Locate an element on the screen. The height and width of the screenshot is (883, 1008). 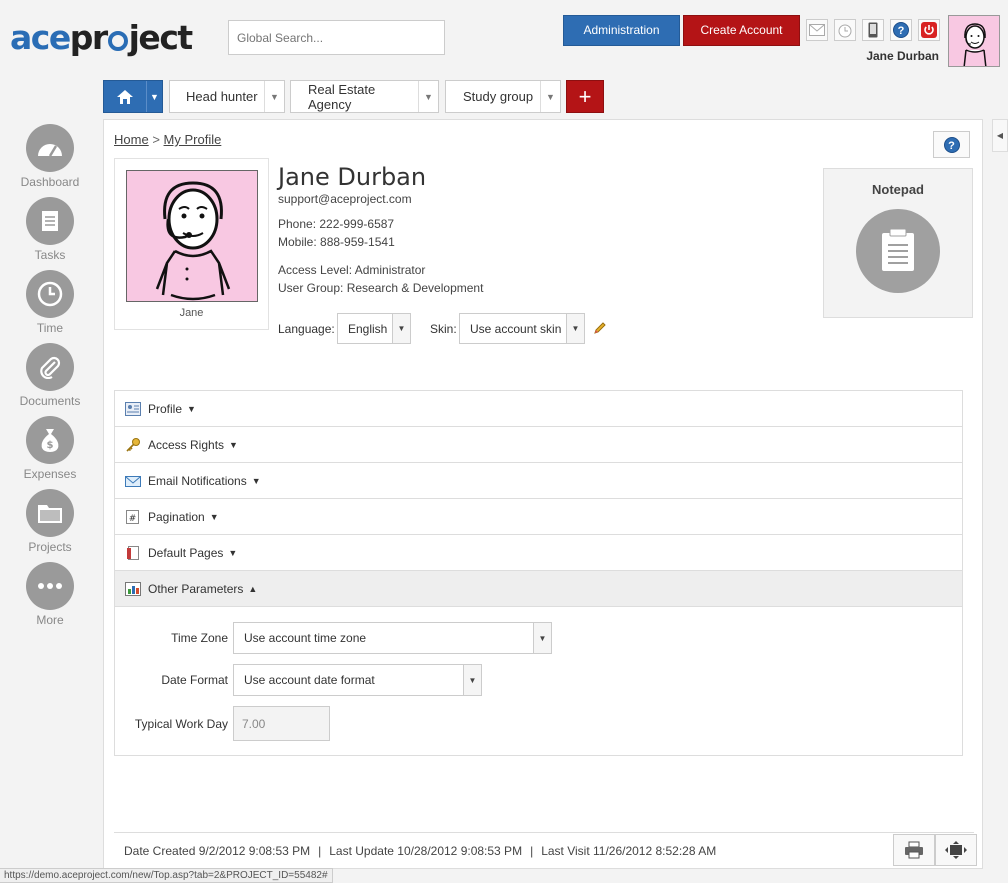
user-avatar is located at coordinates (974, 41).